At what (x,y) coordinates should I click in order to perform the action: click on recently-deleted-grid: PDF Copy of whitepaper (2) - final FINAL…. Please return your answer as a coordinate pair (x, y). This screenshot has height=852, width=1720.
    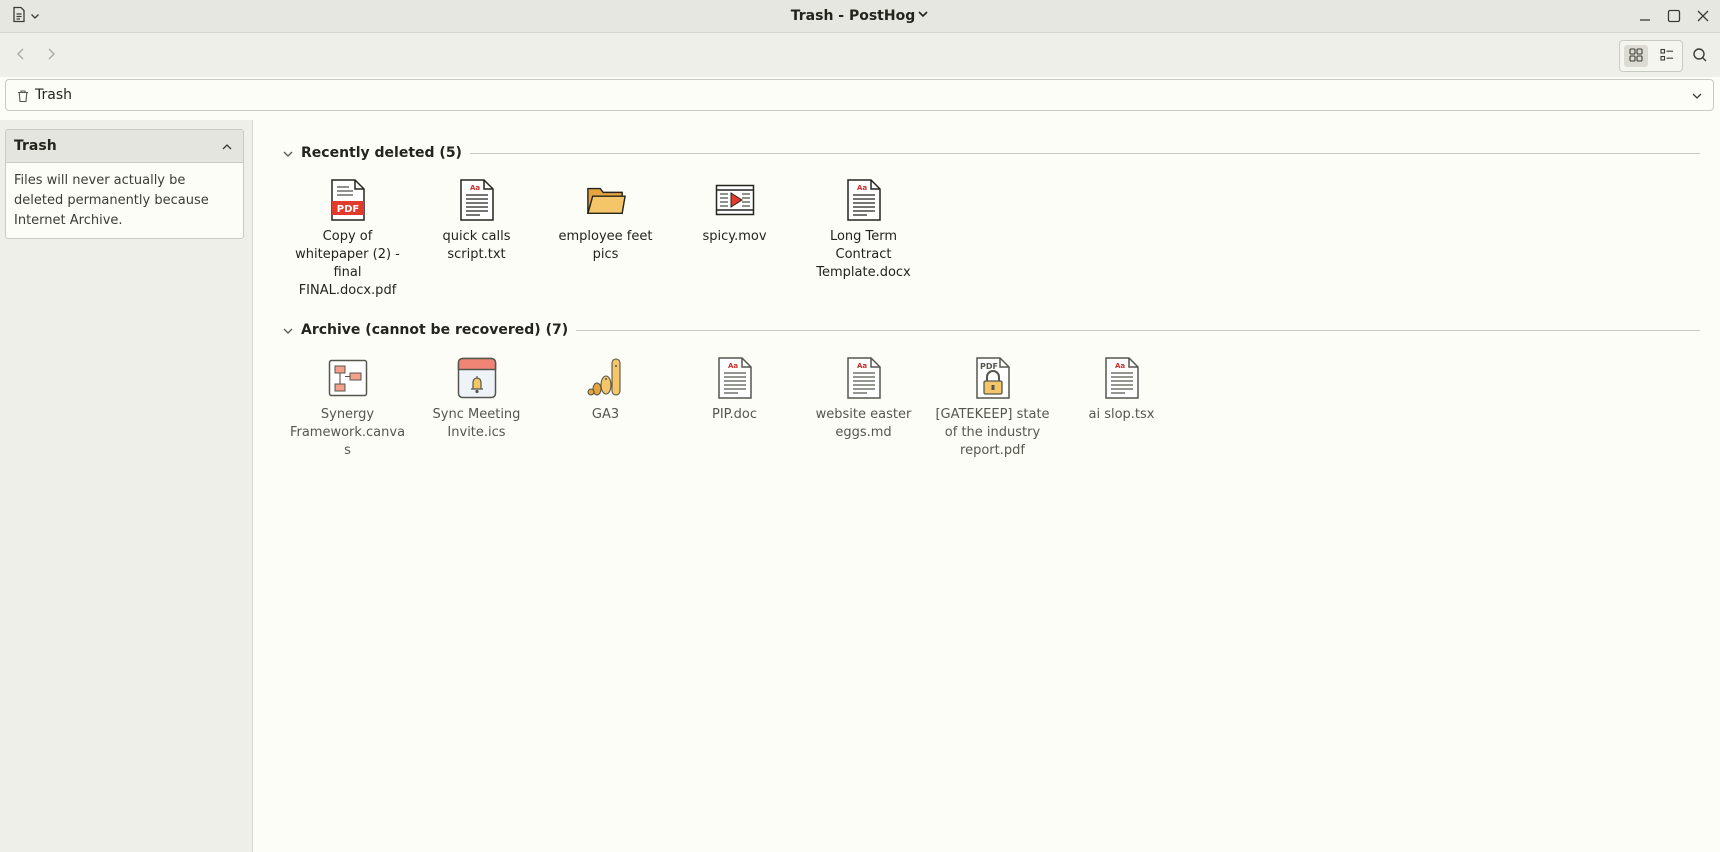
    Looking at the image, I should click on (605, 239).